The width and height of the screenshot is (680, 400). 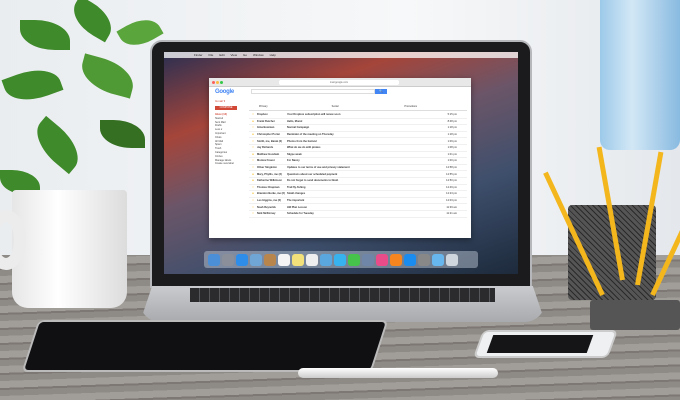 What do you see at coordinates (220, 101) in the screenshot?
I see `gmail-label: Gmail ▾` at bounding box center [220, 101].